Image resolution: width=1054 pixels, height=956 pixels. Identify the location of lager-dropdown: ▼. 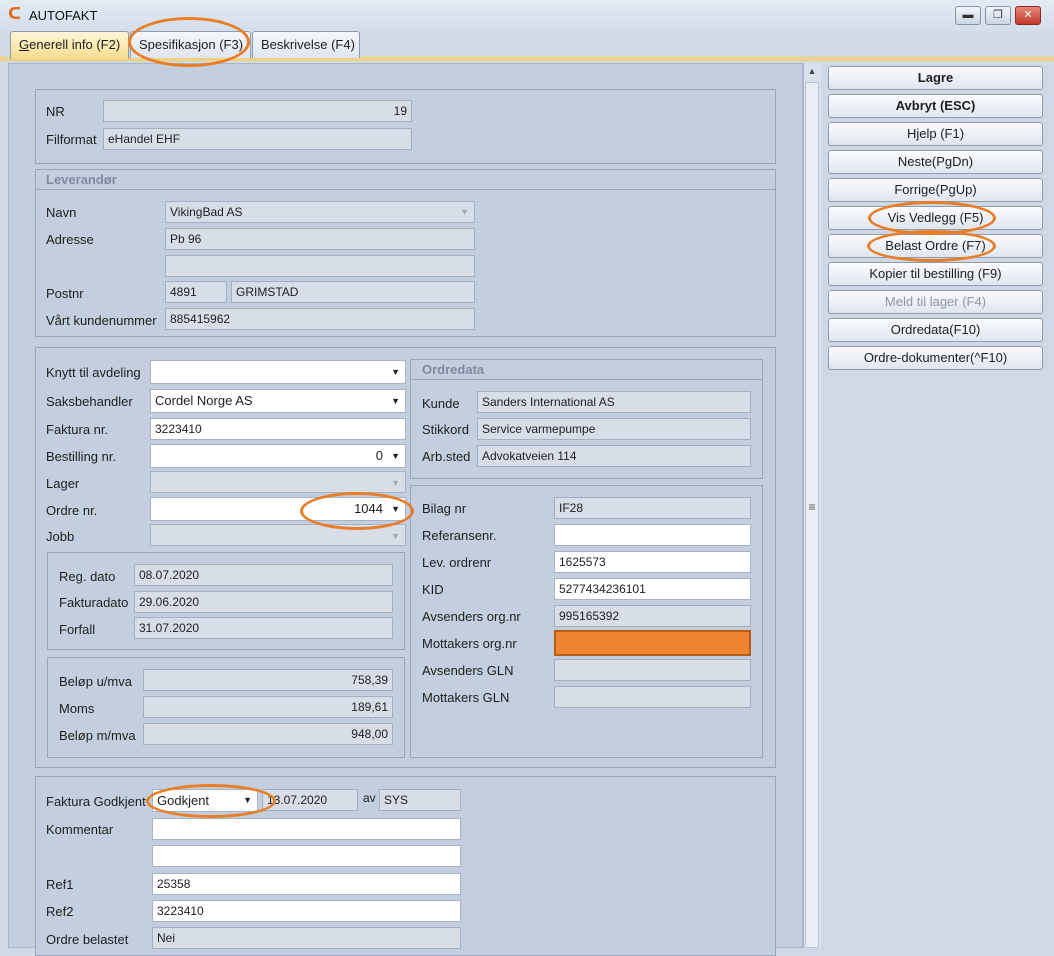
(278, 482).